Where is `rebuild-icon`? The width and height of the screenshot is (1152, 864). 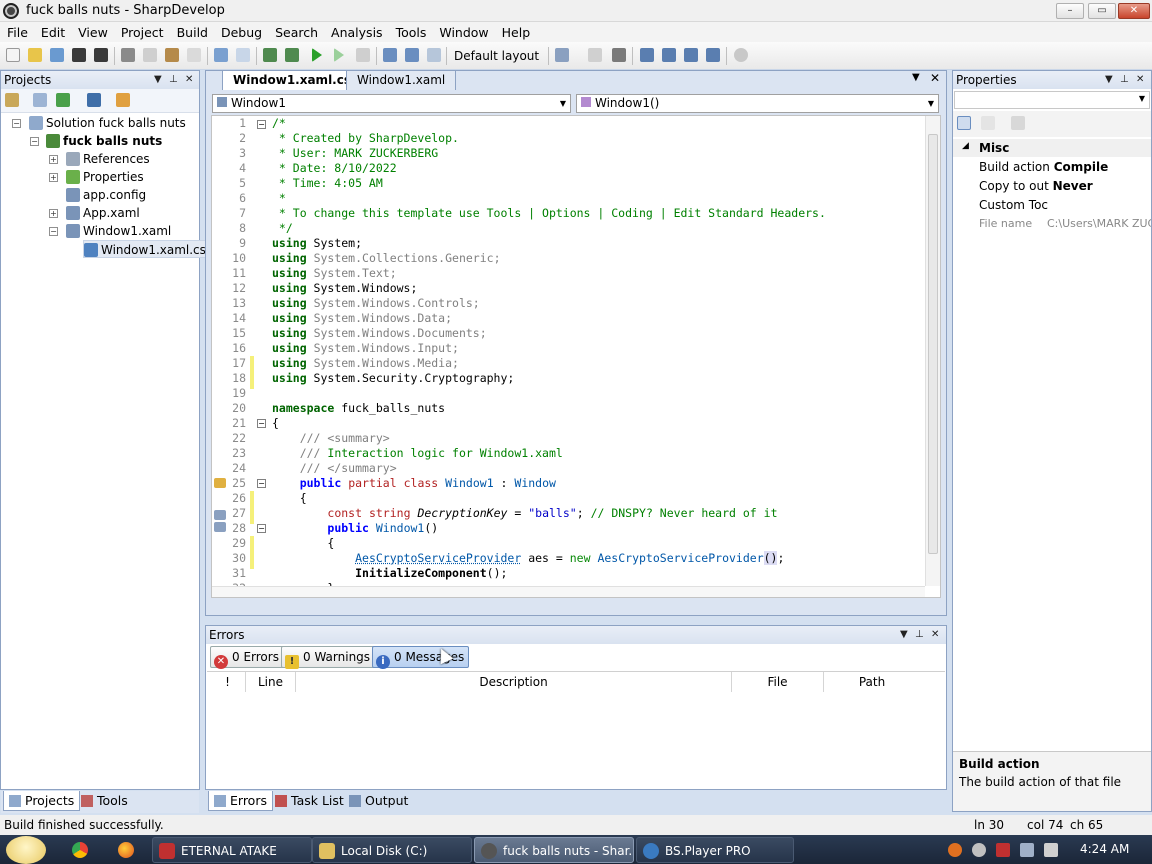 rebuild-icon is located at coordinates (292, 55).